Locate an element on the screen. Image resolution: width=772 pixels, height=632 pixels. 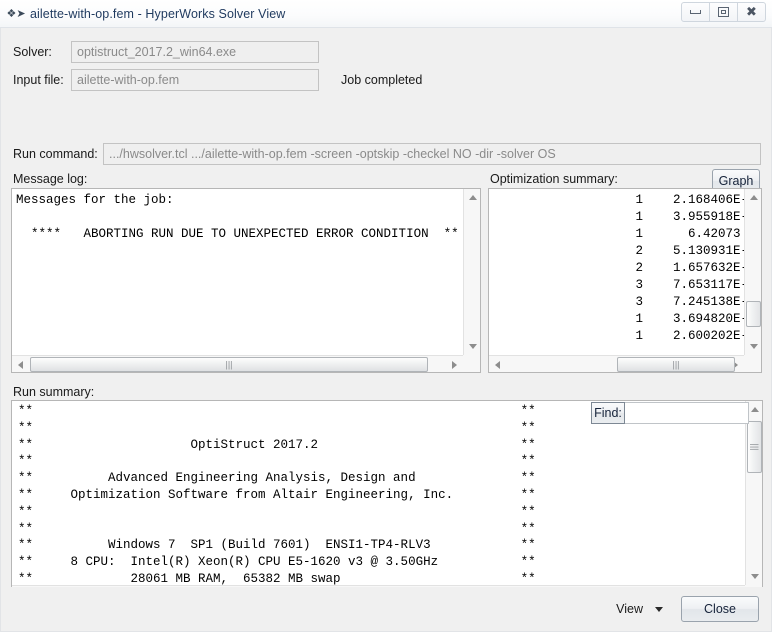
optimization-summary-vscrollbar is located at coordinates (752, 272).